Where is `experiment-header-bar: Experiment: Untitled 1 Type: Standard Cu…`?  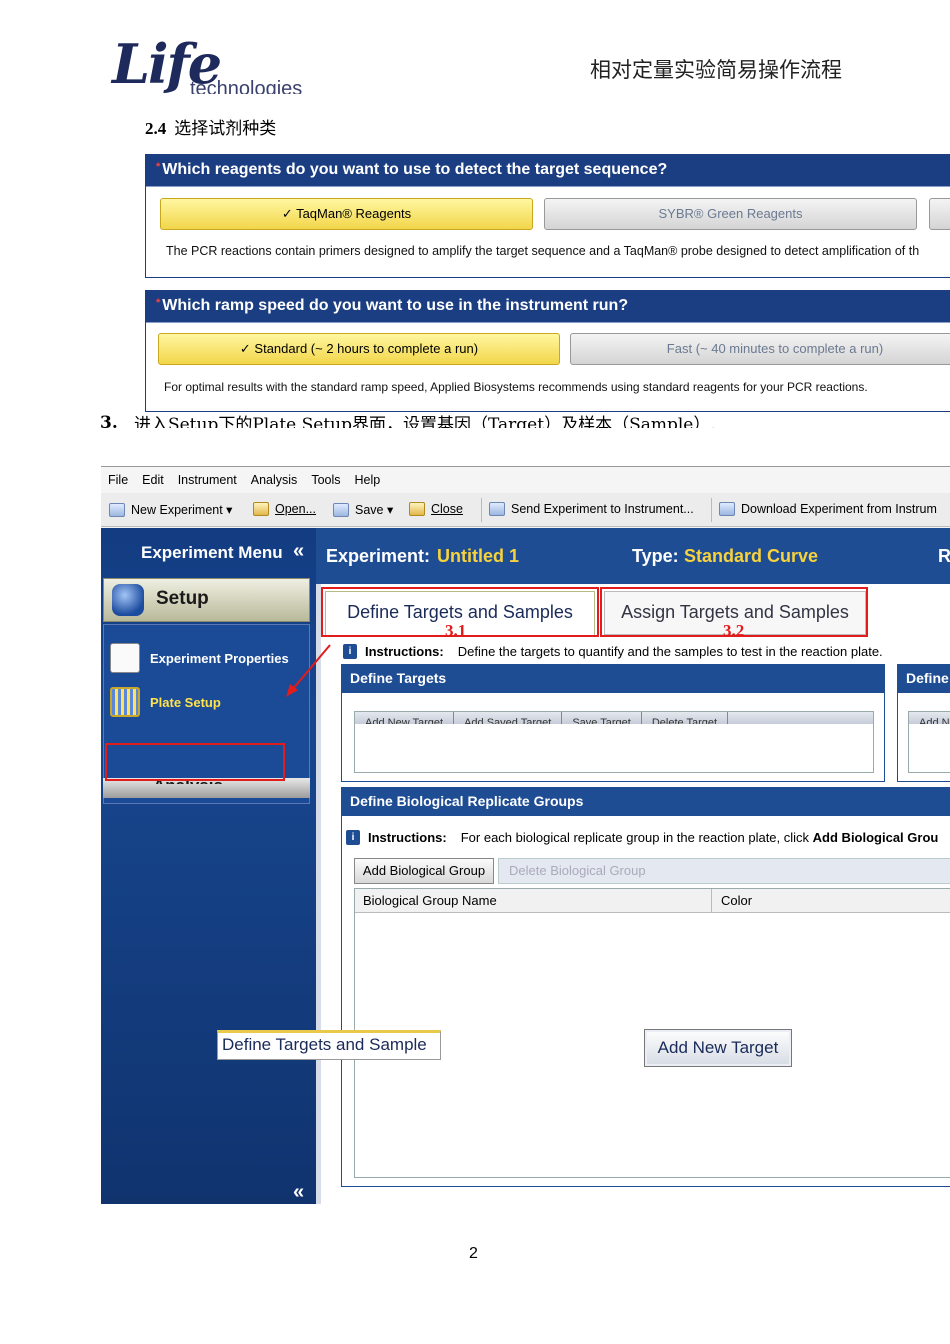 experiment-header-bar: Experiment: Untitled 1 Type: Standard Cu… is located at coordinates (633, 556).